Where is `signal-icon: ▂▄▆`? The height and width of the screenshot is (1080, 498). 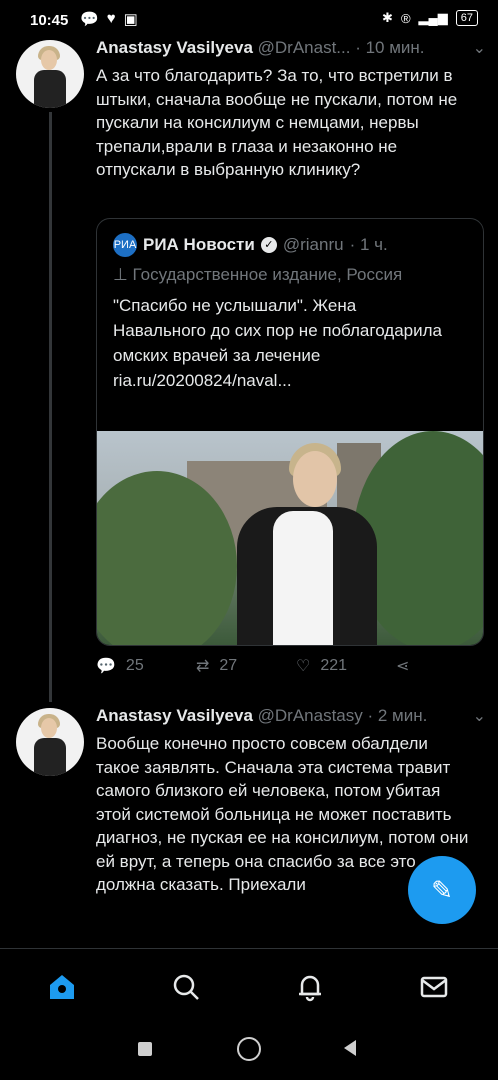
signal-icon: ▂▄▆ is located at coordinates (433, 17).